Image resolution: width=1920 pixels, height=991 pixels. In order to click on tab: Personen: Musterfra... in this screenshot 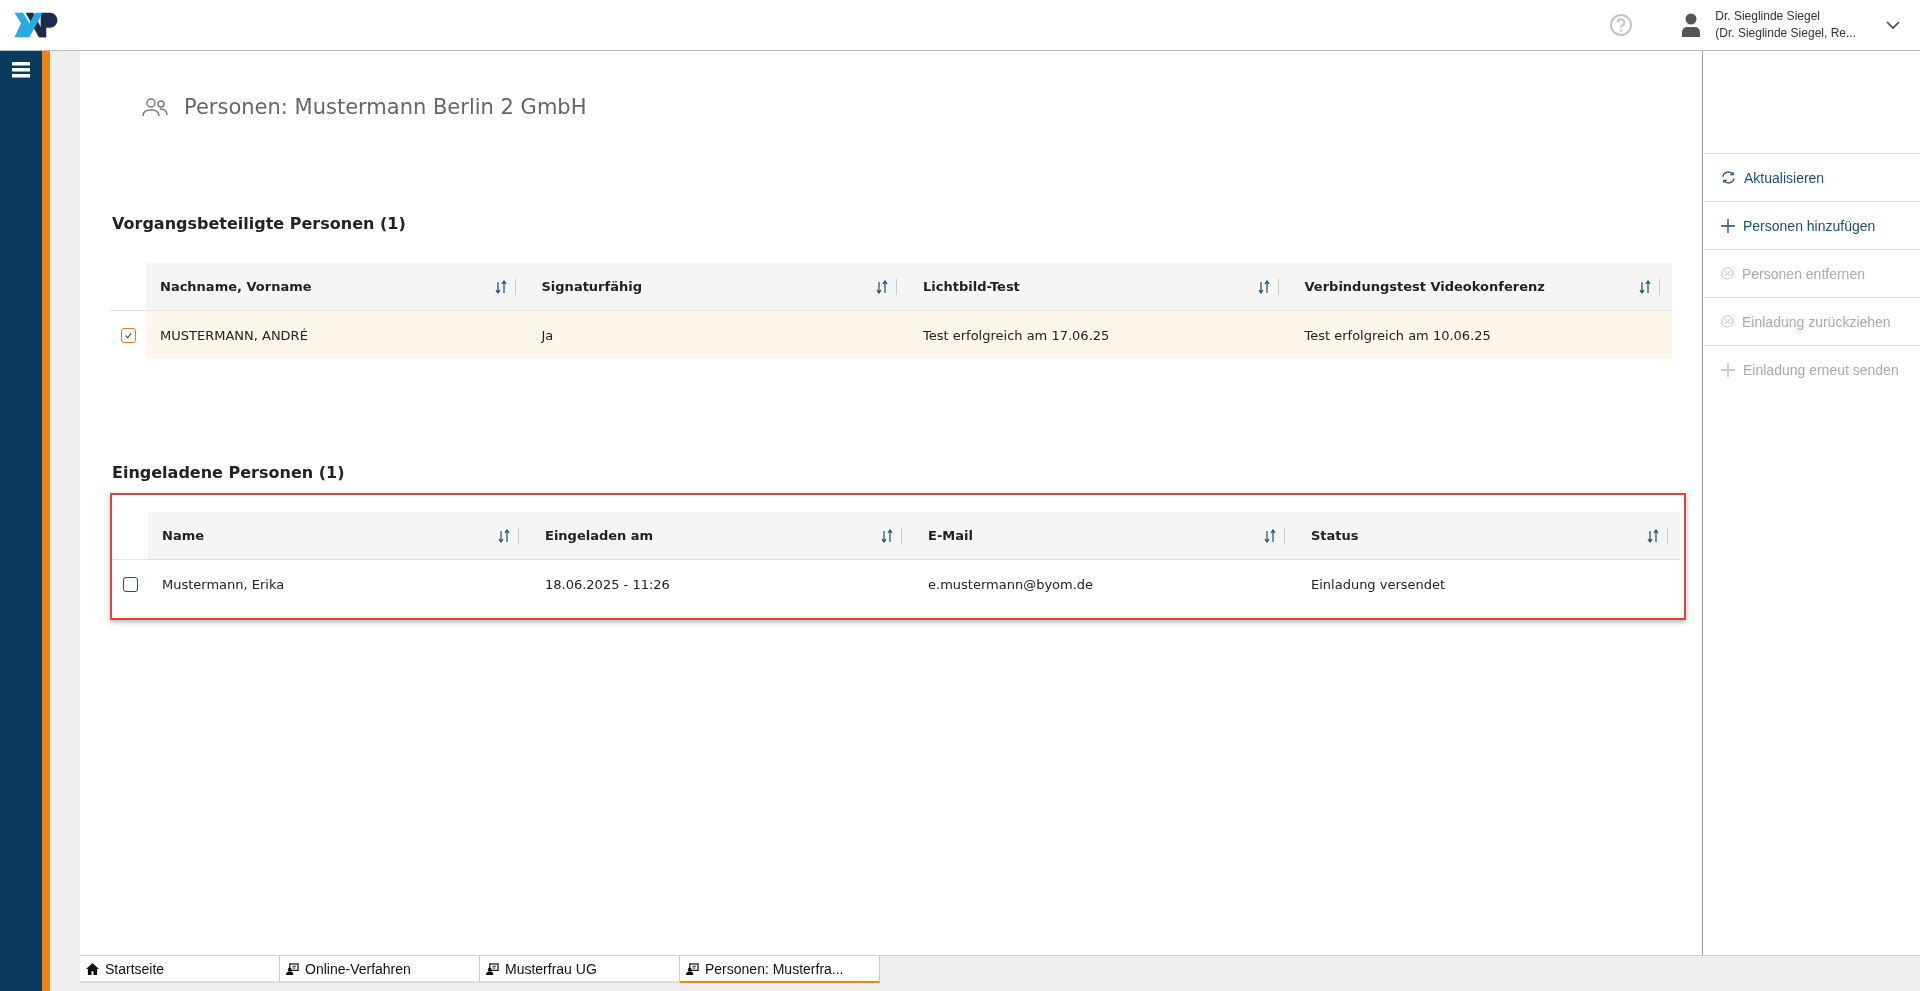, I will do `click(780, 969)`.